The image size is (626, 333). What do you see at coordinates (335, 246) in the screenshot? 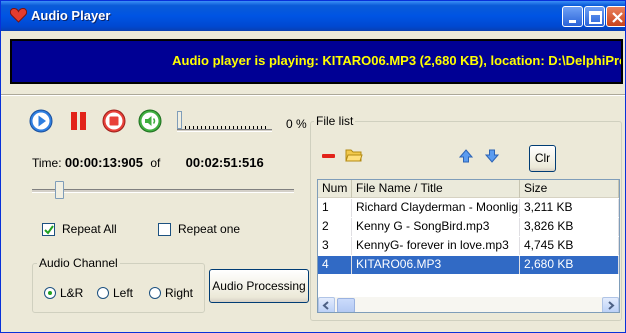
I see `row-num: 3` at bounding box center [335, 246].